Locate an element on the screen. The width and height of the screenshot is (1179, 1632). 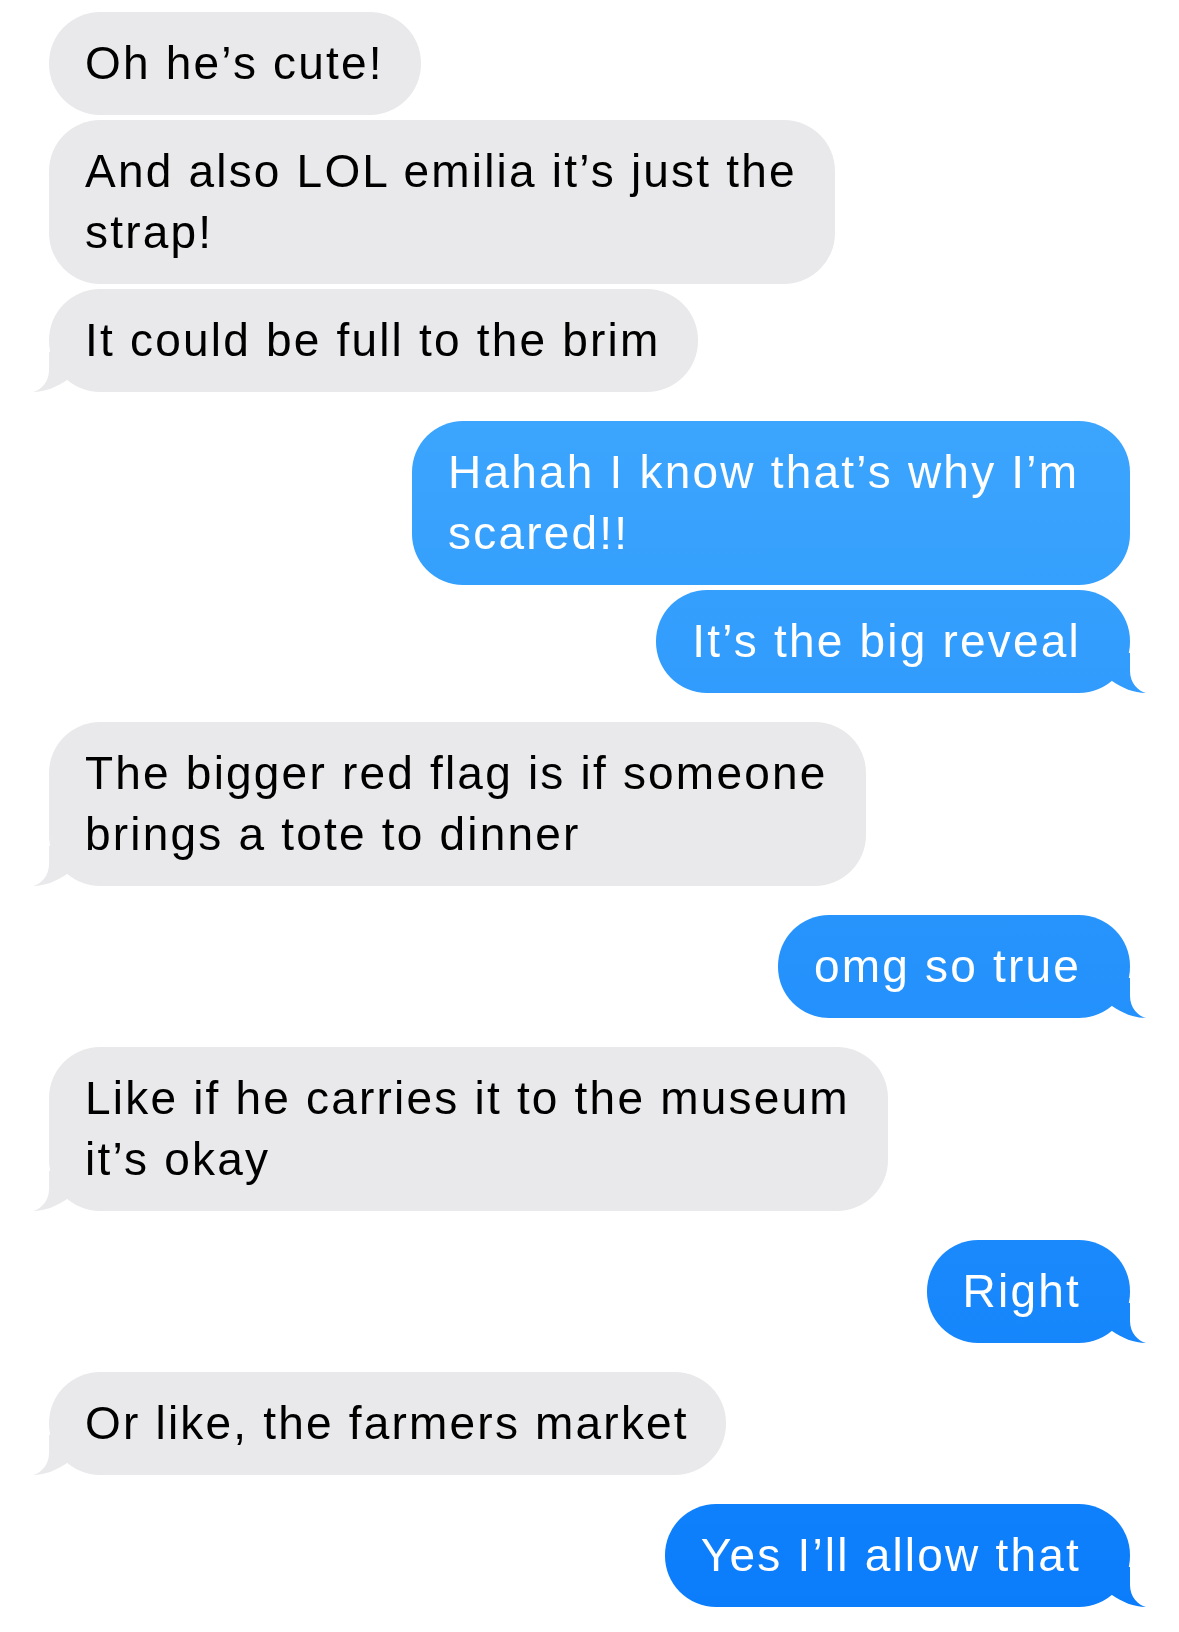
message-bubble: Hahah I know that’s why I’m scared!! is located at coordinates (771, 503).